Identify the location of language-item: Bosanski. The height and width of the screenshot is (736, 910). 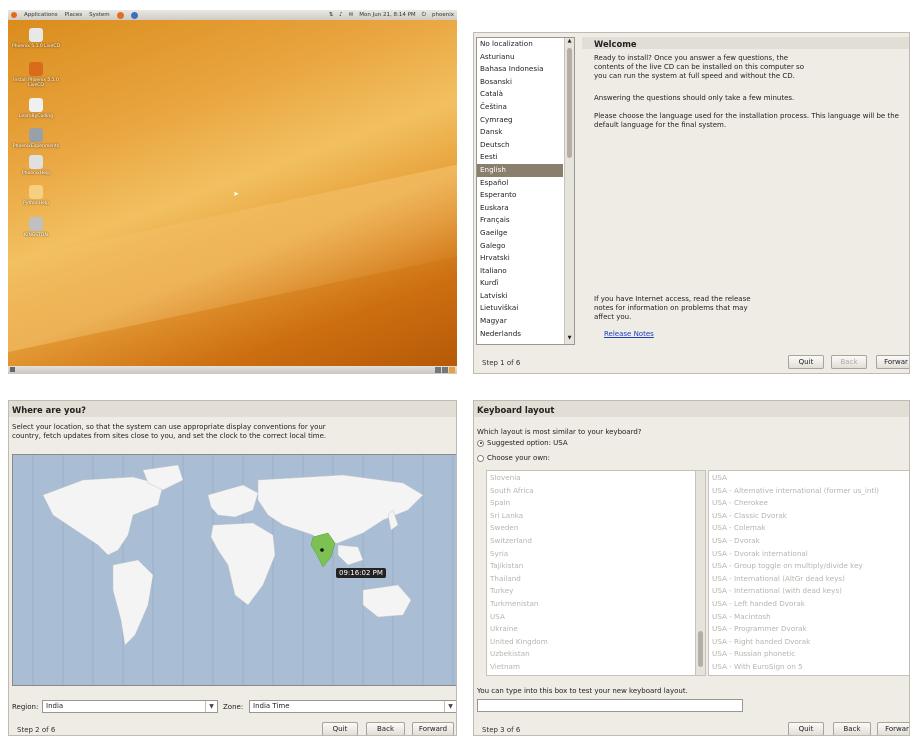
(520, 82).